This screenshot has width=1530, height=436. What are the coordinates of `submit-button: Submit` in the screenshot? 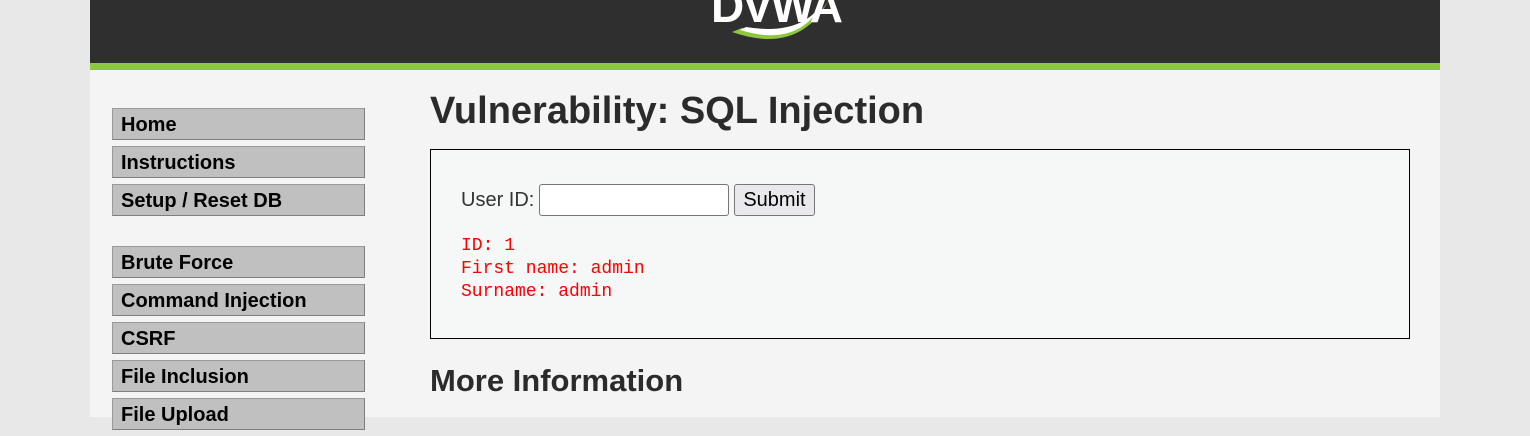 It's located at (774, 200).